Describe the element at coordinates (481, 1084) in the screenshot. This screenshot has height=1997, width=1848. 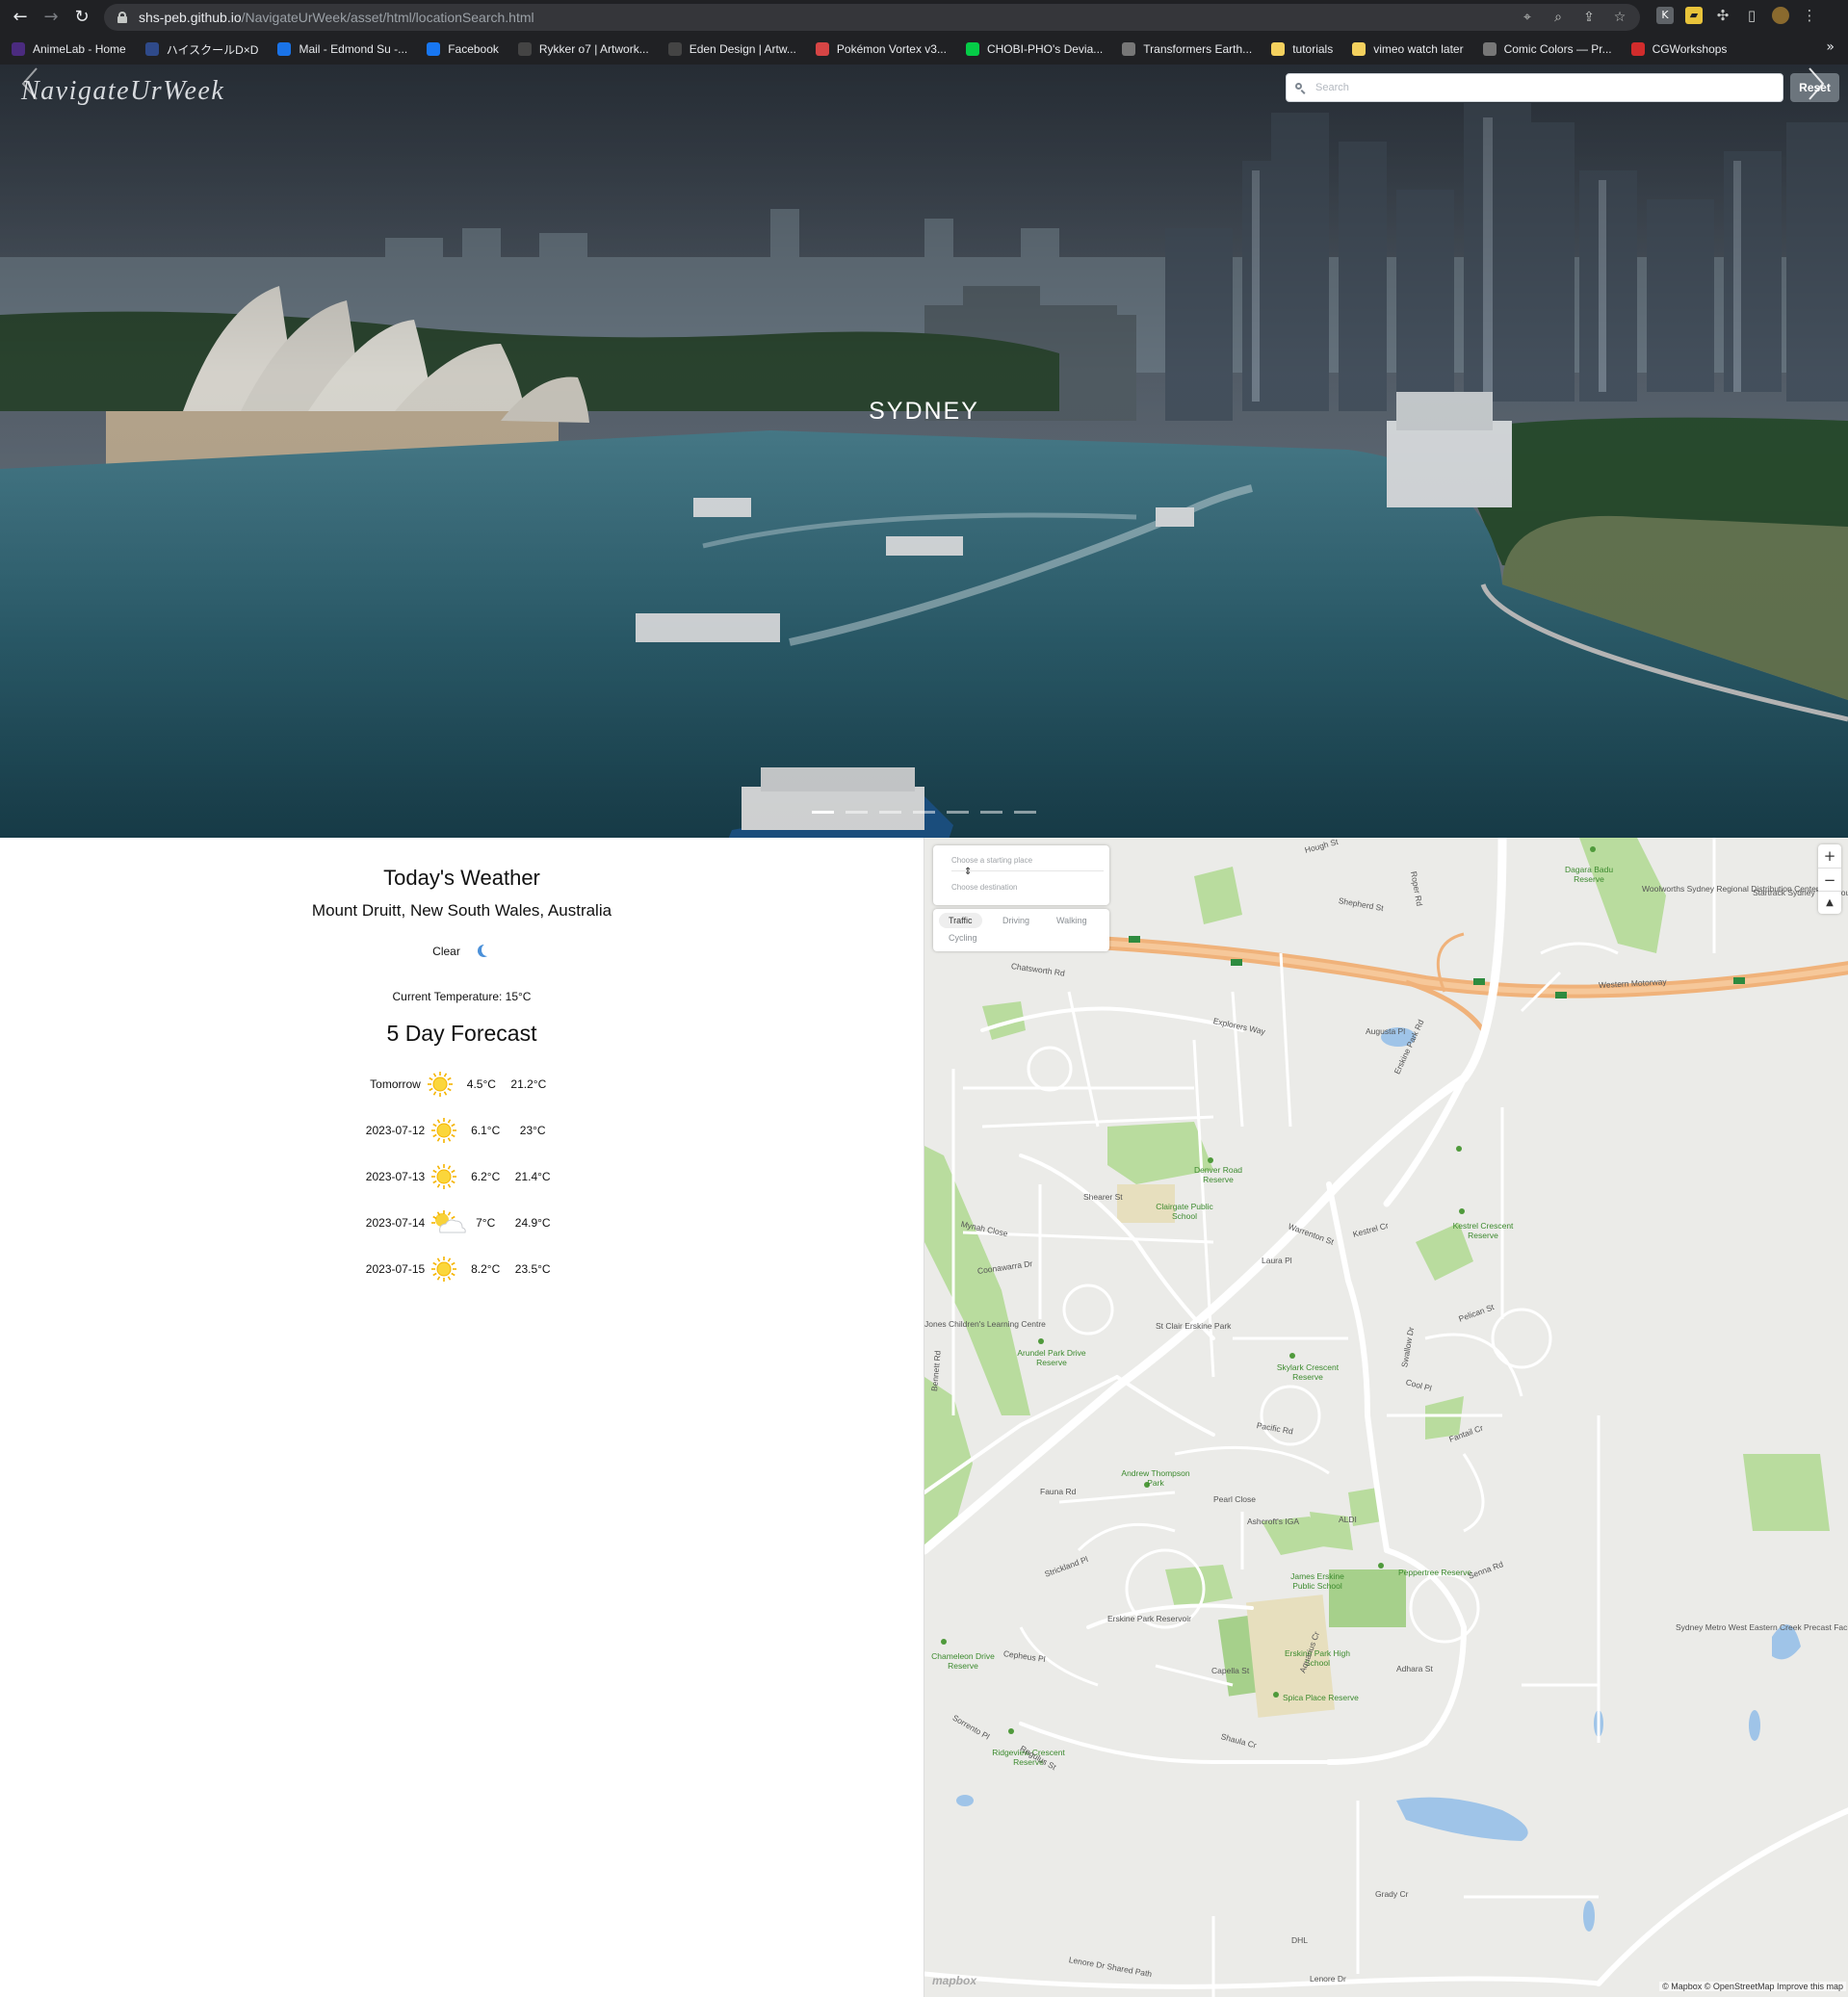
I see `forecast-min-temp: 4.5°C` at that location.